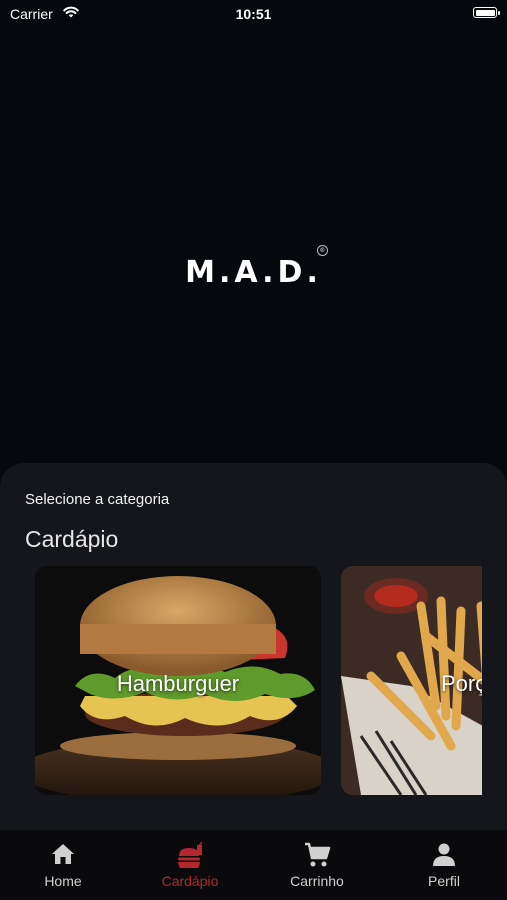 The height and width of the screenshot is (900, 507). I want to click on tab-bar: Home Cardápio Carrinho Perfil, so click(253, 865).